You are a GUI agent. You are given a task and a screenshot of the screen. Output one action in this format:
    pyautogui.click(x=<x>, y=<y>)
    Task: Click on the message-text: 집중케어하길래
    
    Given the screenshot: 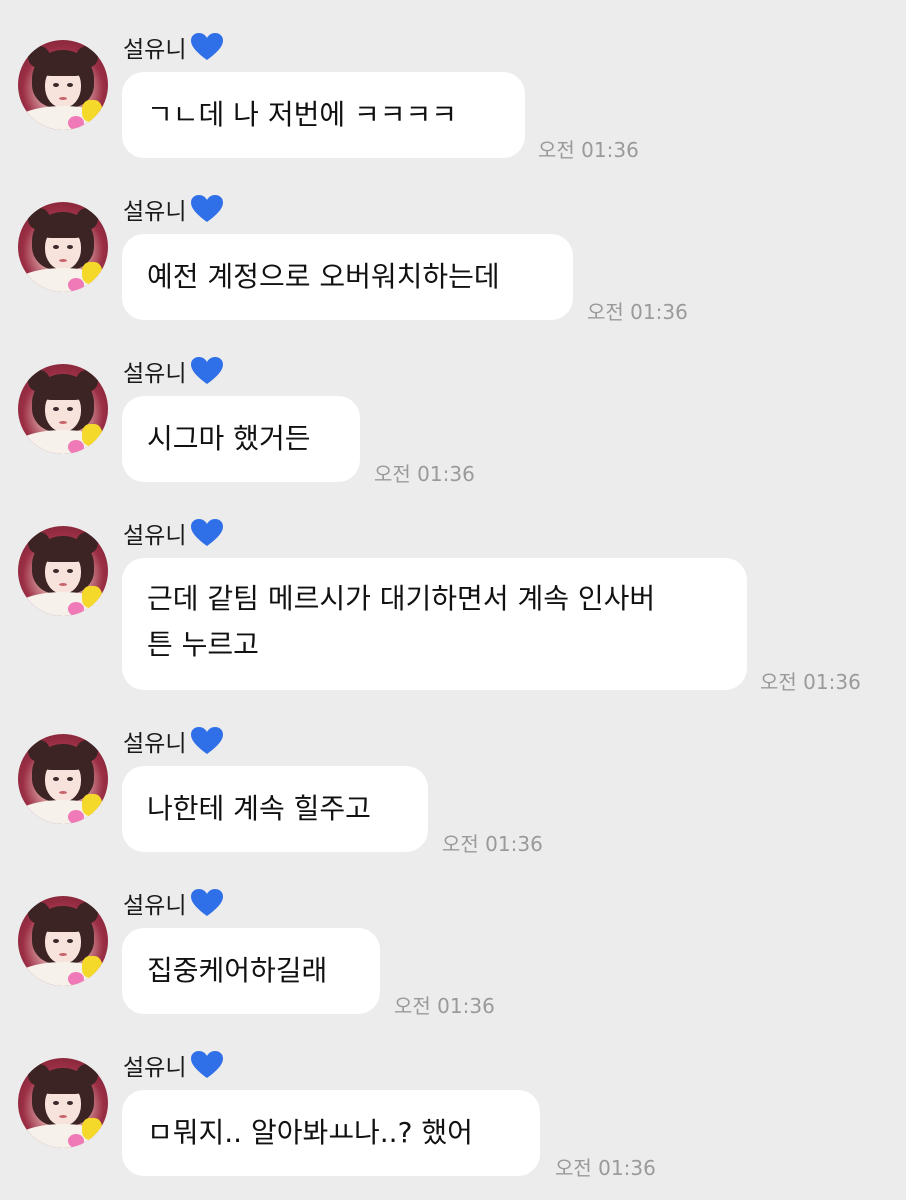 What is the action you would take?
    pyautogui.click(x=237, y=970)
    